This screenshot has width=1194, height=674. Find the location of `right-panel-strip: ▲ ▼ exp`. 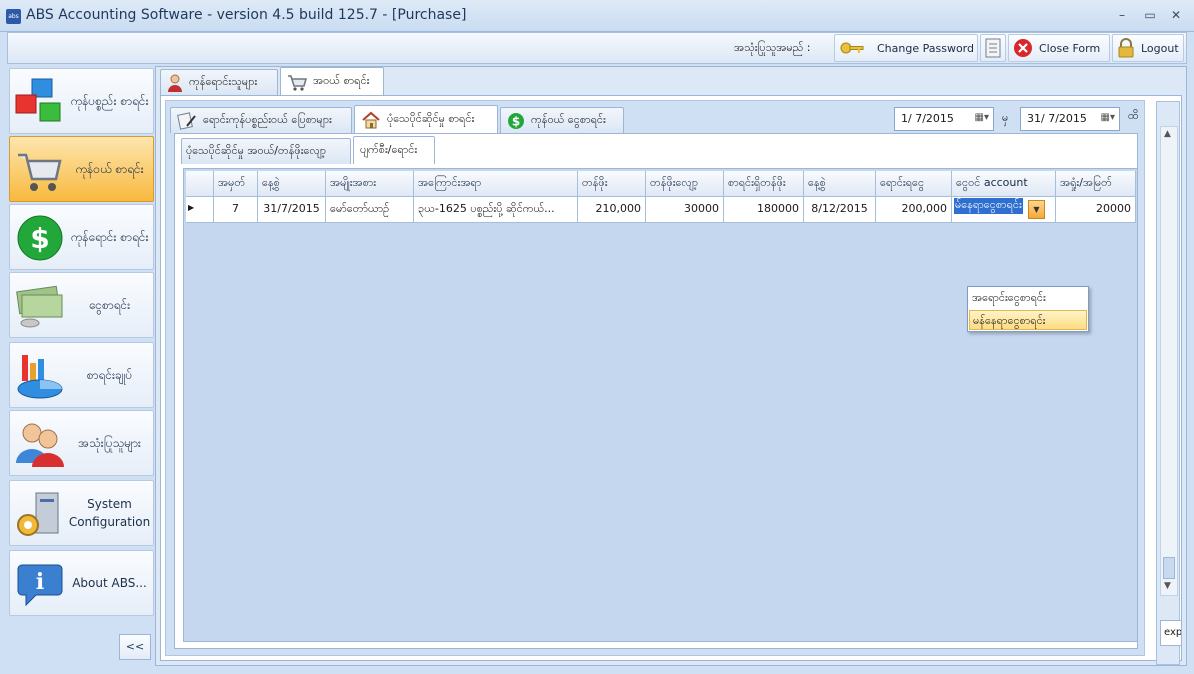

right-panel-strip: ▲ ▼ exp is located at coordinates (1169, 383).